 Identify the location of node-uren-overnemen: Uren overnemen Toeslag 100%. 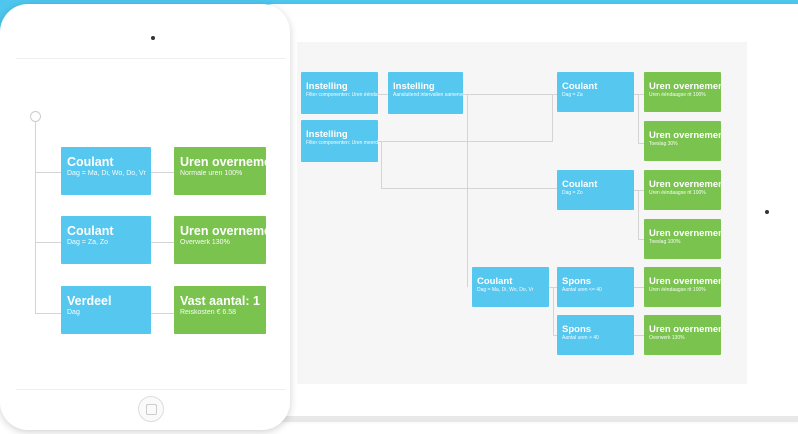
(682, 239).